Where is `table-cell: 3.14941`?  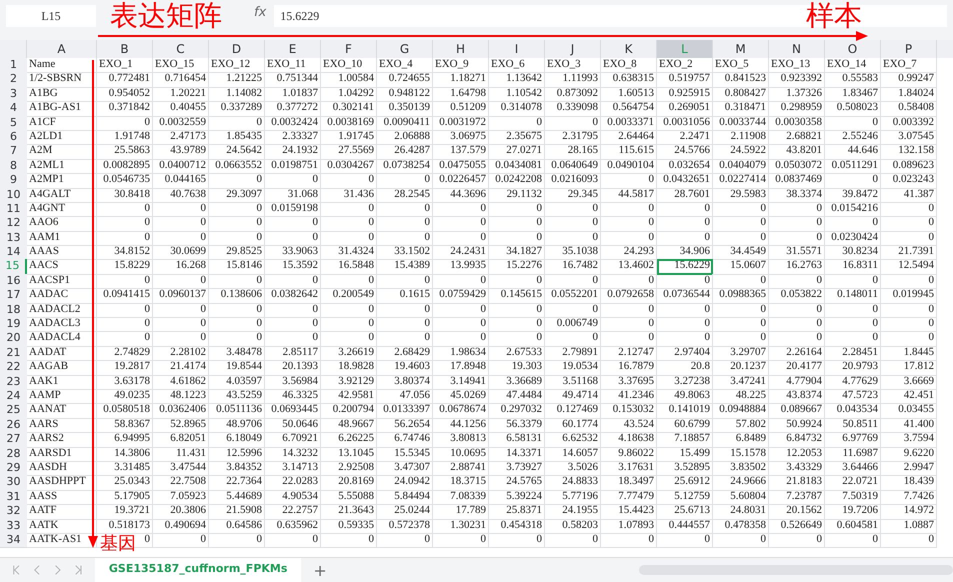 table-cell: 3.14941 is located at coordinates (461, 382).